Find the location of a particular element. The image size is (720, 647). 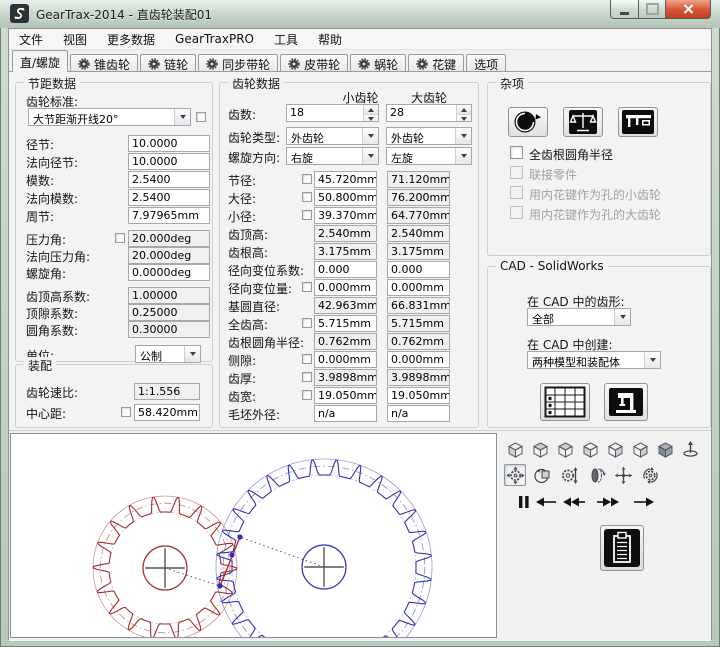

pinion-value-field: 5.715mm is located at coordinates (345, 323).